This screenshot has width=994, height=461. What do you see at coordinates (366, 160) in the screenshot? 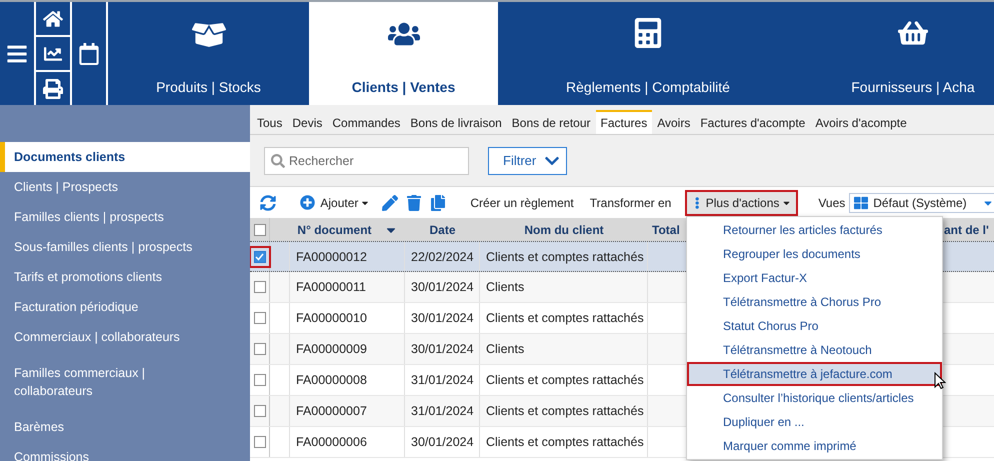
I see `search-field: Rechercher` at bounding box center [366, 160].